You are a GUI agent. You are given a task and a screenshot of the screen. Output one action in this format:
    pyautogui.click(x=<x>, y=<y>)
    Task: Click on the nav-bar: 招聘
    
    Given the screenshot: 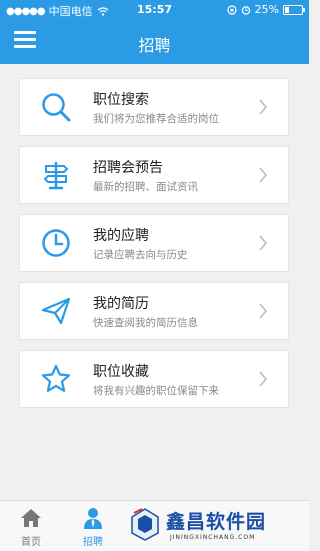 What is the action you would take?
    pyautogui.click(x=154, y=42)
    